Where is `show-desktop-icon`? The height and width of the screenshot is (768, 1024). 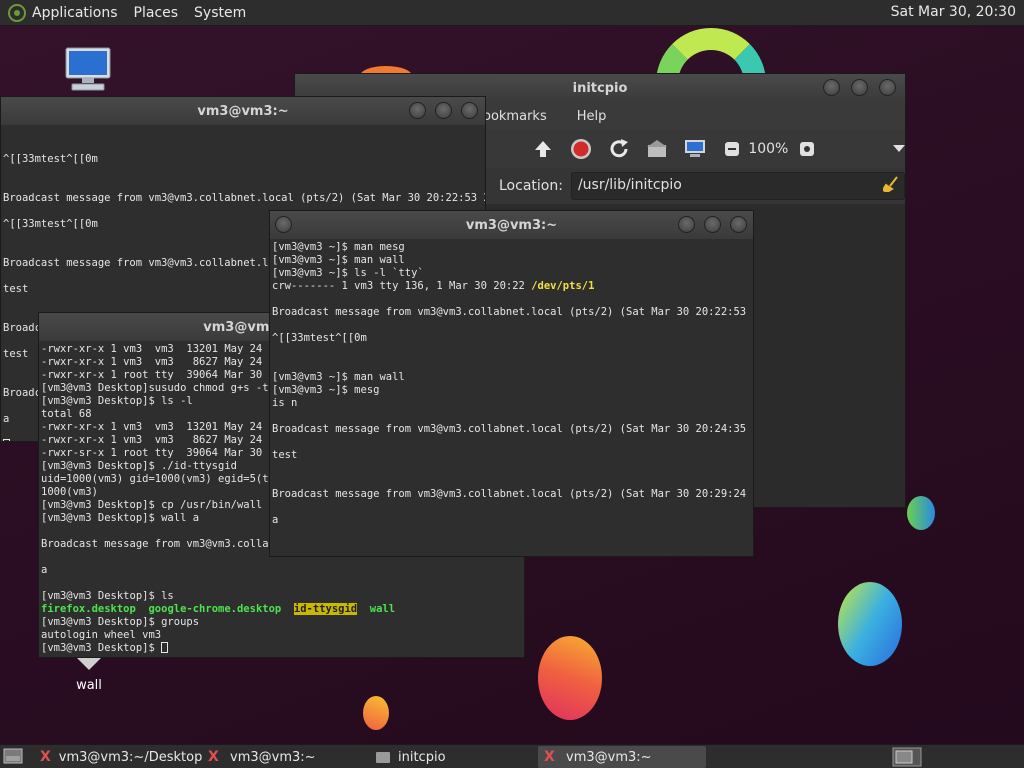
show-desktop-icon is located at coordinates (13, 758).